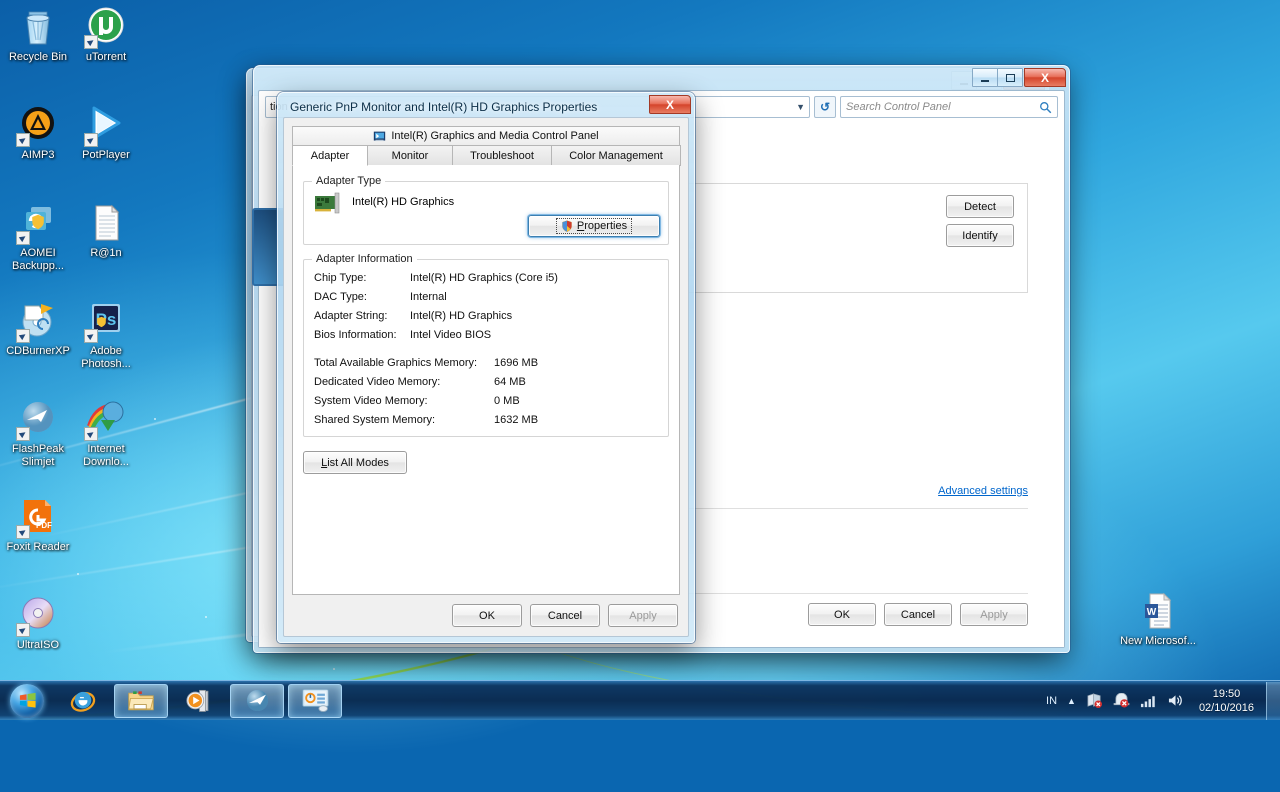  I want to click on aimp3-icon, so click(37, 125).